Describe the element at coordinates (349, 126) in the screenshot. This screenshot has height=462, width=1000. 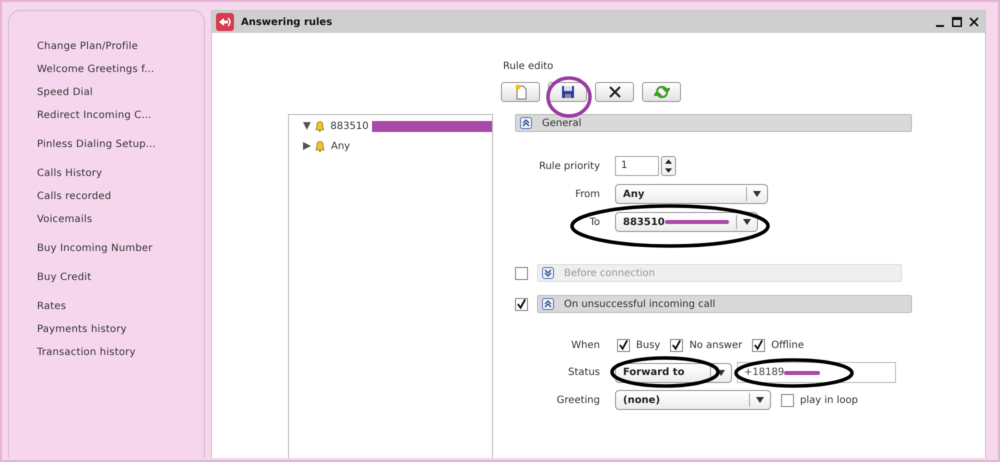
I see `tree-item: 883510` at that location.